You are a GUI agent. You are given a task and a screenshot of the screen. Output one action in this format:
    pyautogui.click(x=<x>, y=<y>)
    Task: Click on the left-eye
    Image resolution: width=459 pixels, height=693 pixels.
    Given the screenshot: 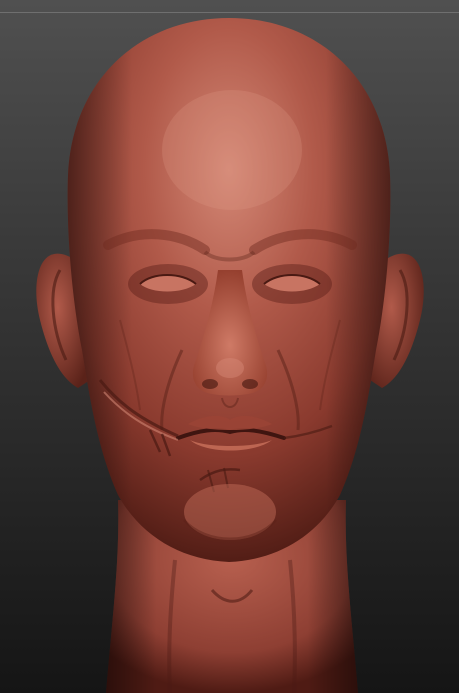 What is the action you would take?
    pyautogui.click(x=168, y=284)
    